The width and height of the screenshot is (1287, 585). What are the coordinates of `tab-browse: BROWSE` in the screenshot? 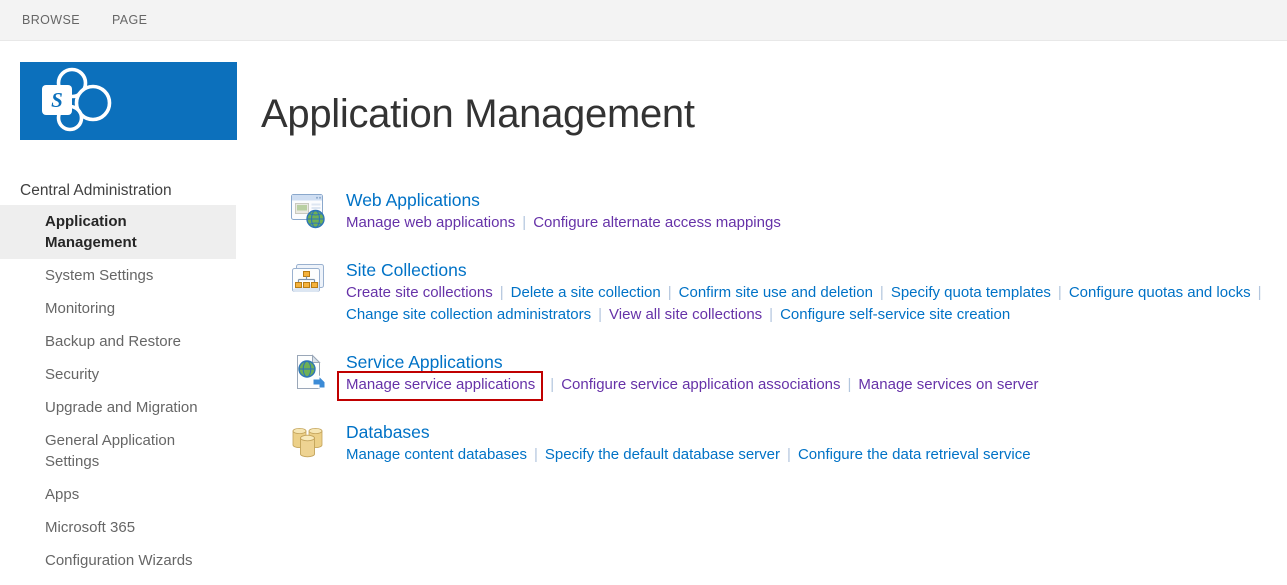 It's located at (51, 20).